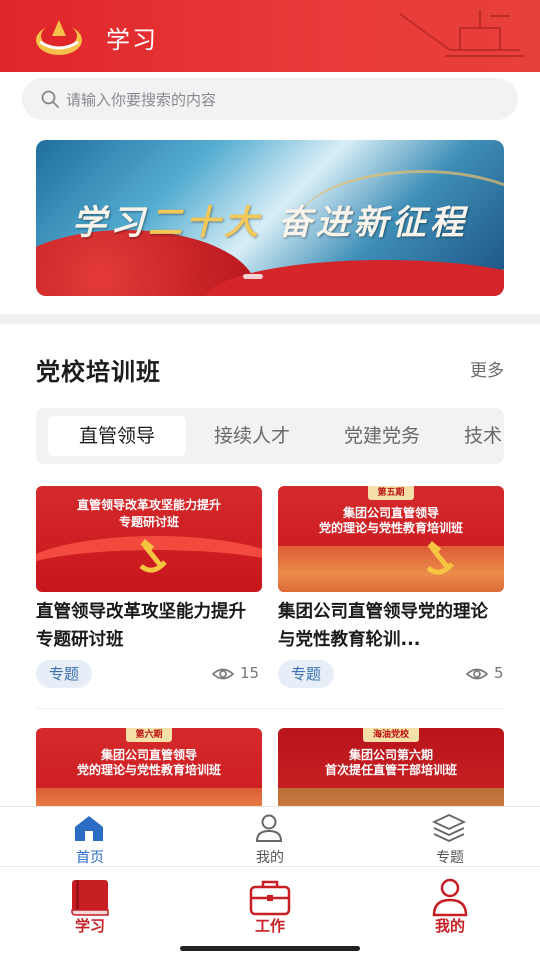 The image size is (540, 961). I want to click on section-divider, so click(270, 319).